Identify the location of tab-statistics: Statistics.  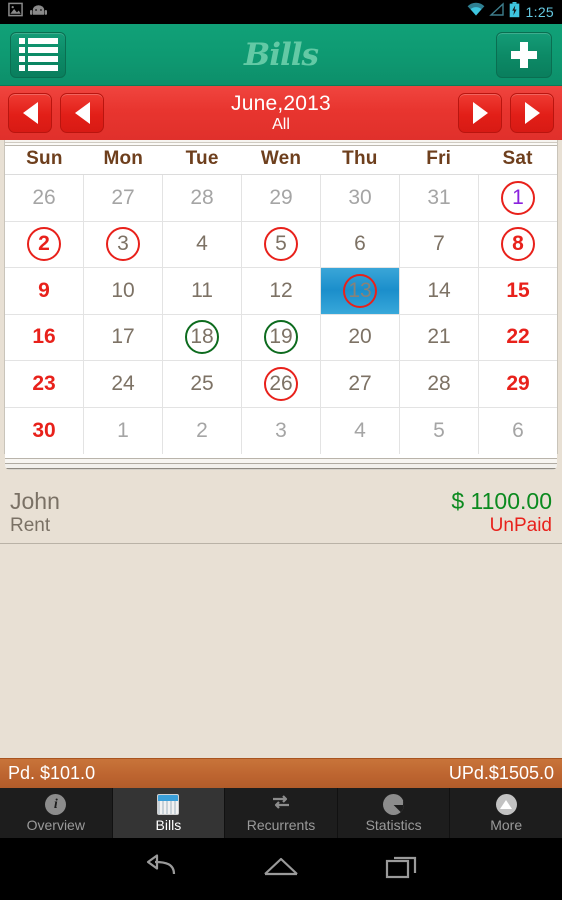
(394, 813).